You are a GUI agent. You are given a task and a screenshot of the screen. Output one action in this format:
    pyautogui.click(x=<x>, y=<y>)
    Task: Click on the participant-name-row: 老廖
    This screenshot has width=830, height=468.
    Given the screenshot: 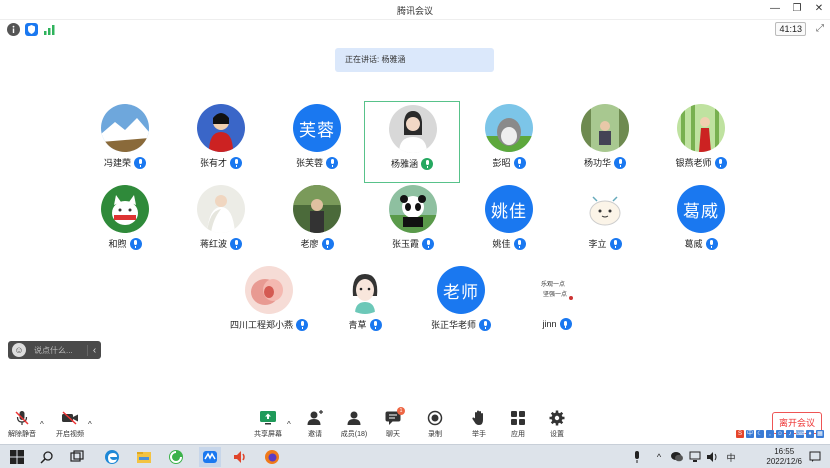 What is the action you would take?
    pyautogui.click(x=317, y=243)
    